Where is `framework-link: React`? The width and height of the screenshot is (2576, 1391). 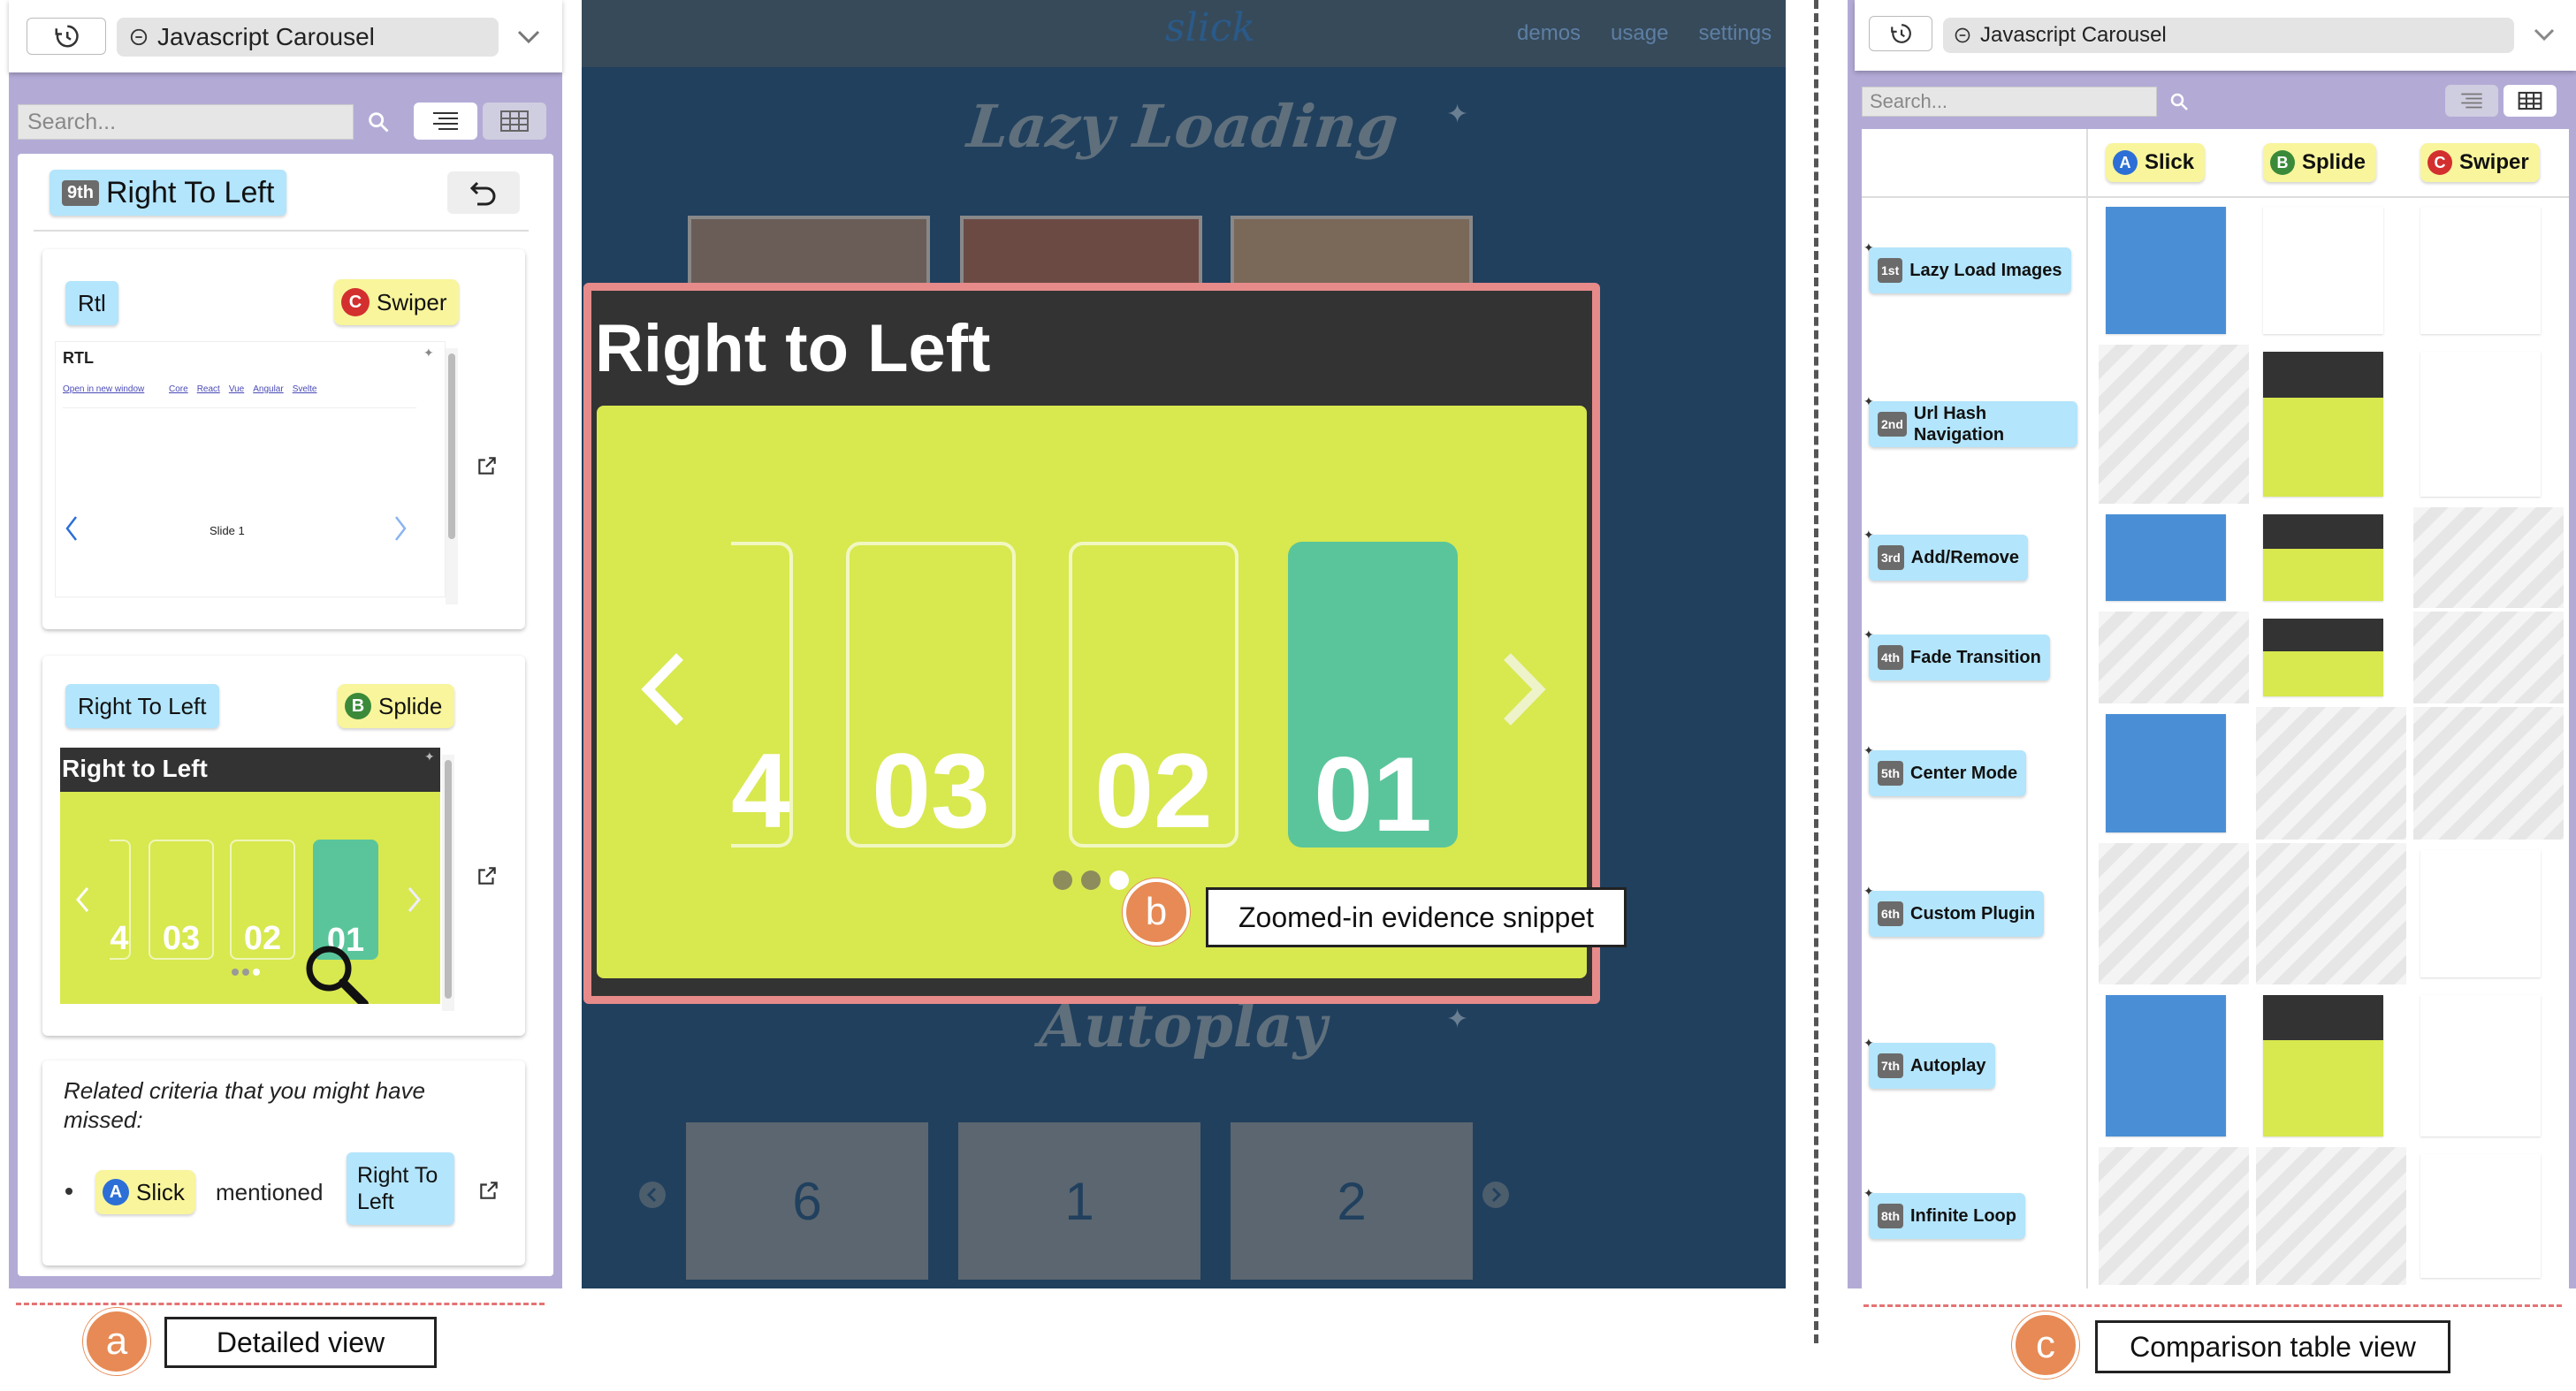 framework-link: React is located at coordinates (208, 389).